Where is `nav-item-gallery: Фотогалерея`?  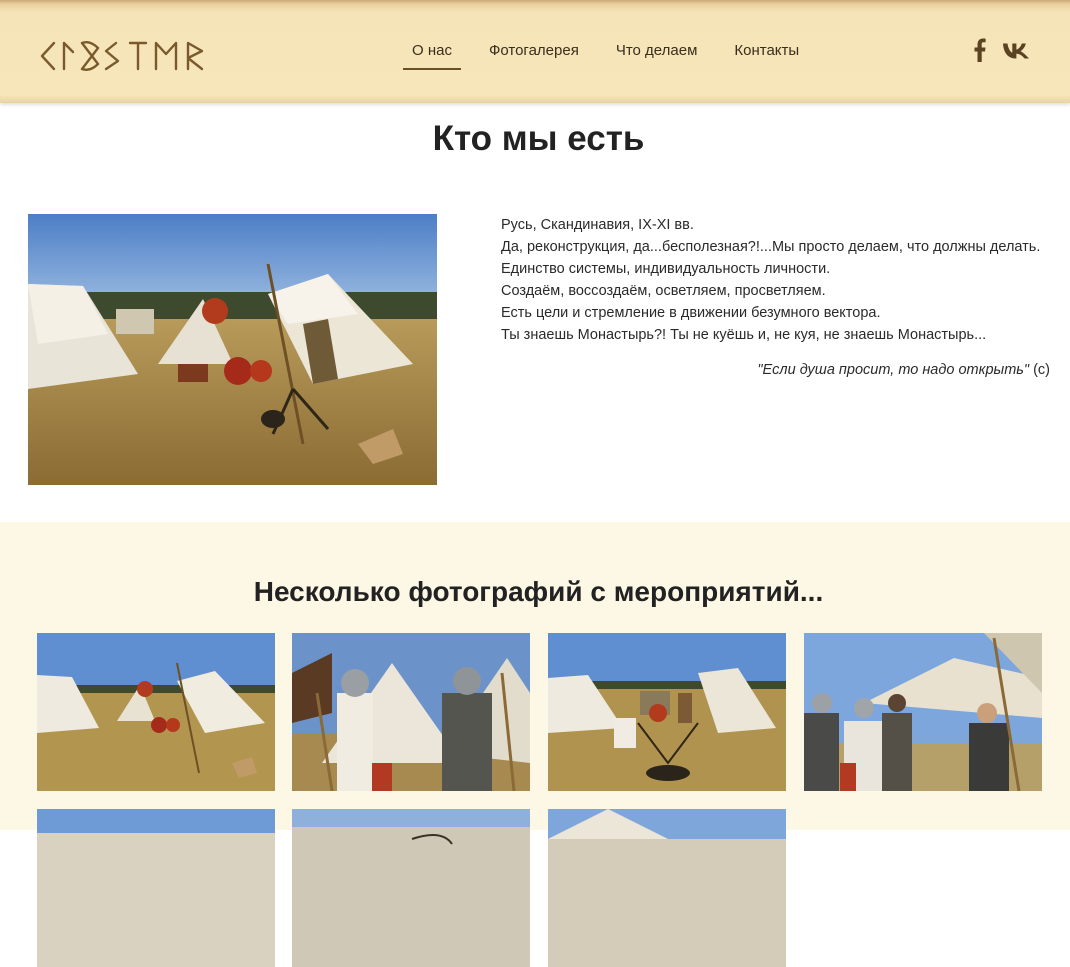 nav-item-gallery: Фотогалерея is located at coordinates (534, 55).